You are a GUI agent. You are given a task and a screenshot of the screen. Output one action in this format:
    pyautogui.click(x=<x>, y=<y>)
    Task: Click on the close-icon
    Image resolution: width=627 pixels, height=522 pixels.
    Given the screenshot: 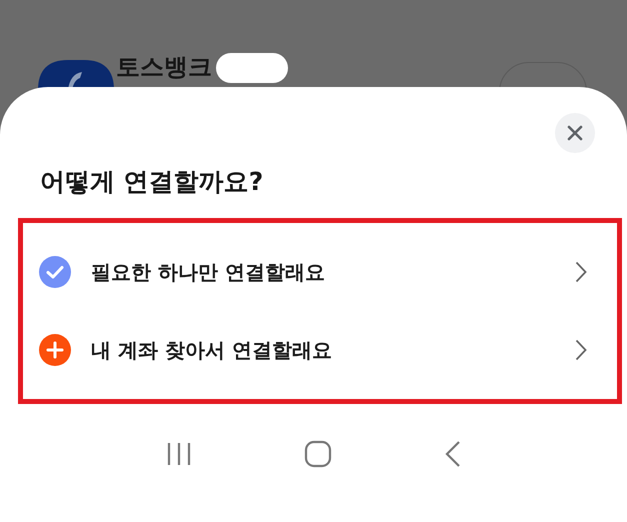 What is the action you would take?
    pyautogui.click(x=575, y=133)
    